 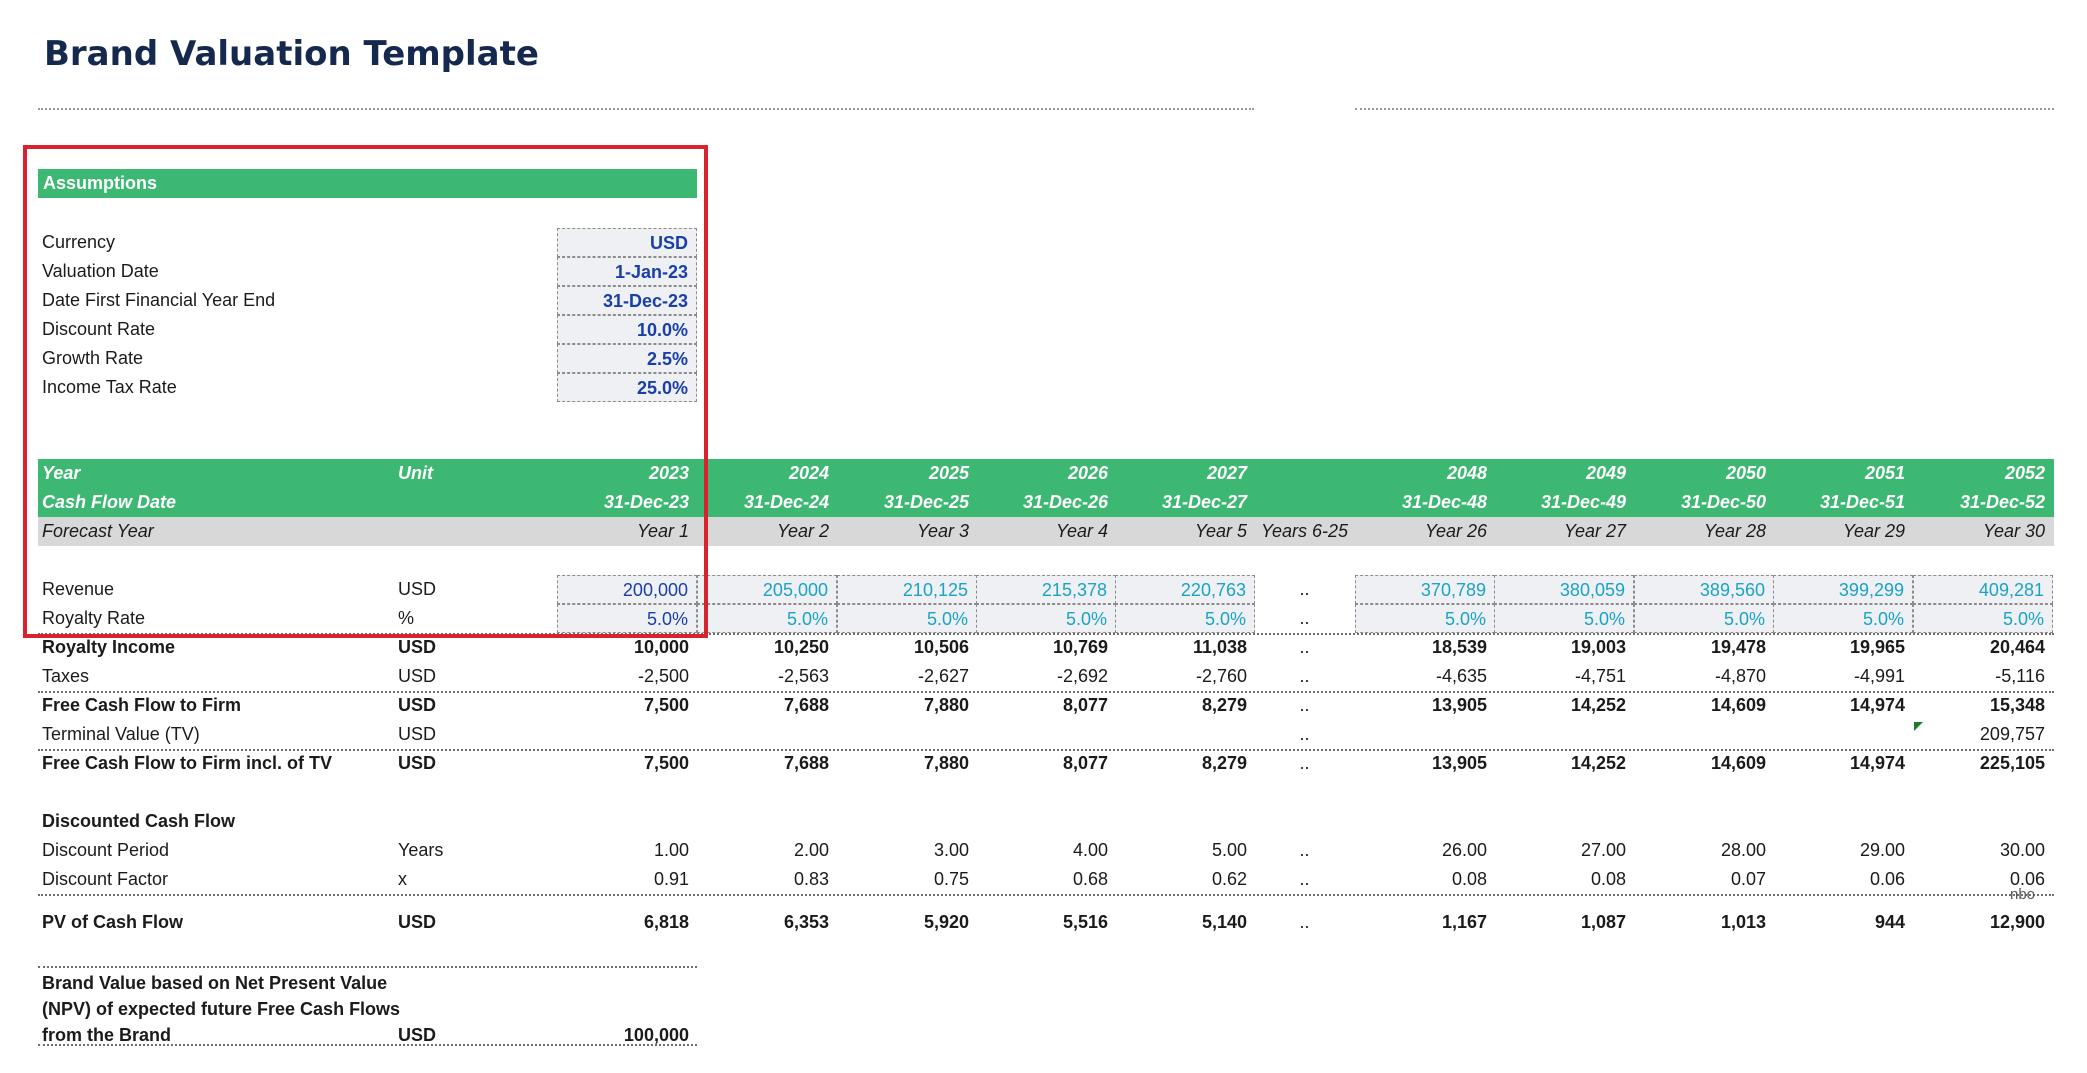 What do you see at coordinates (951, 879) in the screenshot?
I see `row-value: 0.75` at bounding box center [951, 879].